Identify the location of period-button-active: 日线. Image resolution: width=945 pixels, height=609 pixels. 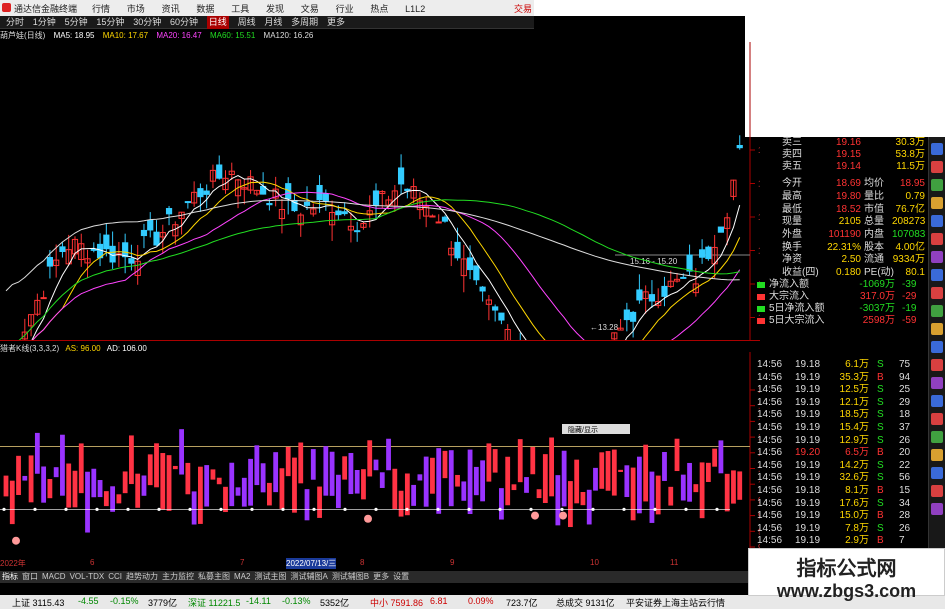
(217, 22).